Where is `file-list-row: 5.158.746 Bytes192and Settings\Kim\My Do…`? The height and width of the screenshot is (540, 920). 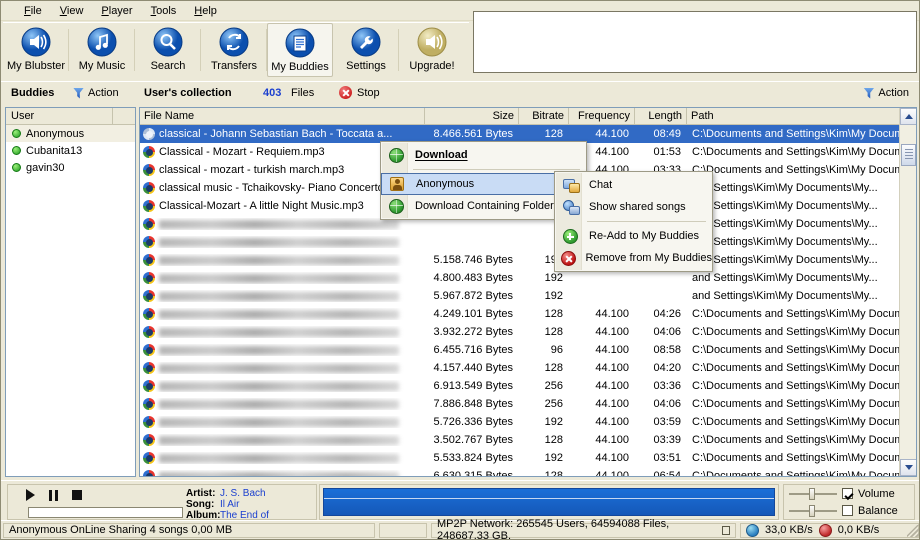 file-list-row: 5.158.746 Bytes192and Settings\Kim\My Do… is located at coordinates (528, 260).